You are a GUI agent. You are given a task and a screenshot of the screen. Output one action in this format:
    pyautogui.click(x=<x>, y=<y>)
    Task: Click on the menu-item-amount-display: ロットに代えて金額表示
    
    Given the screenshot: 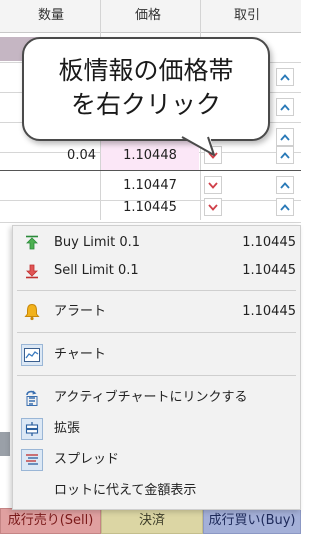 What is the action you would take?
    pyautogui.click(x=156, y=491)
    